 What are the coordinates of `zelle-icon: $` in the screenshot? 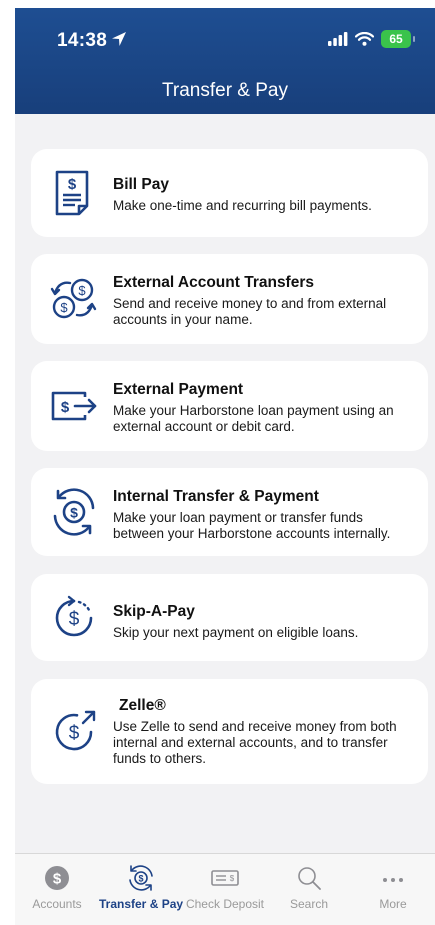 It's located at (75, 730).